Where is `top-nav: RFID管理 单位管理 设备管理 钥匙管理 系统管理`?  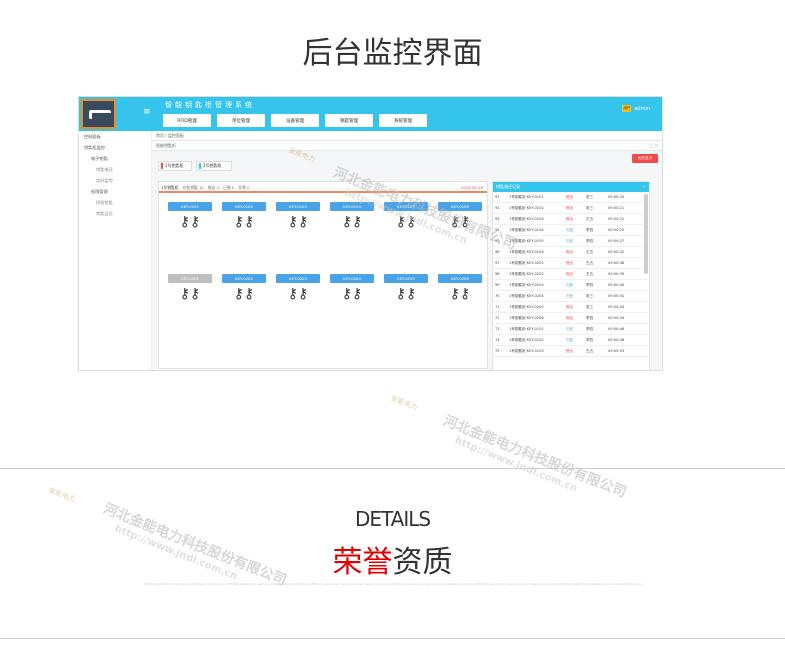
top-nav: RFID管理 单位管理 设备管理 钥匙管理 系统管理 is located at coordinates (295, 120).